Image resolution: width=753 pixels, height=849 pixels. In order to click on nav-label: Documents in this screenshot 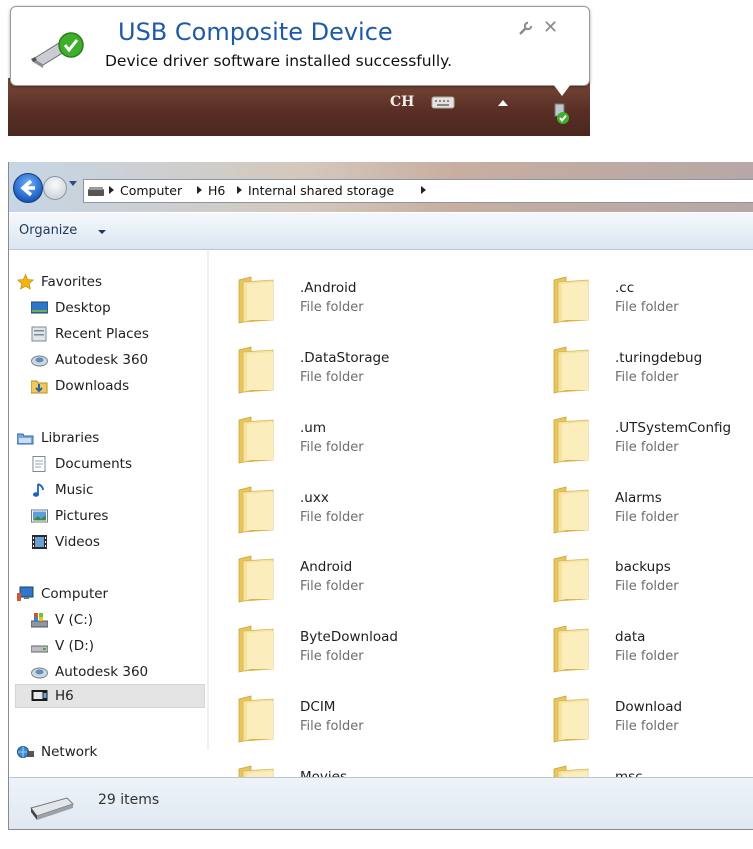, I will do `click(93, 464)`.